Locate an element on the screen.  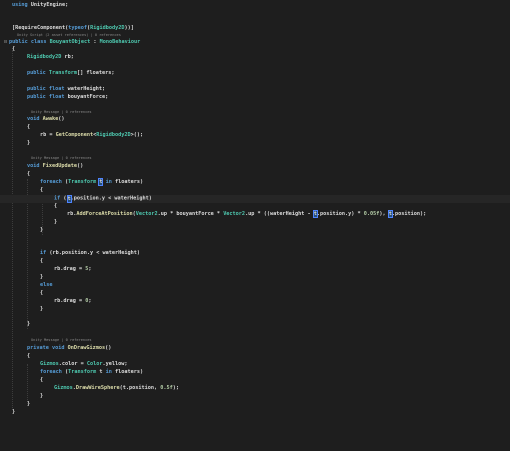
field: rb; is located at coordinates (67, 57).